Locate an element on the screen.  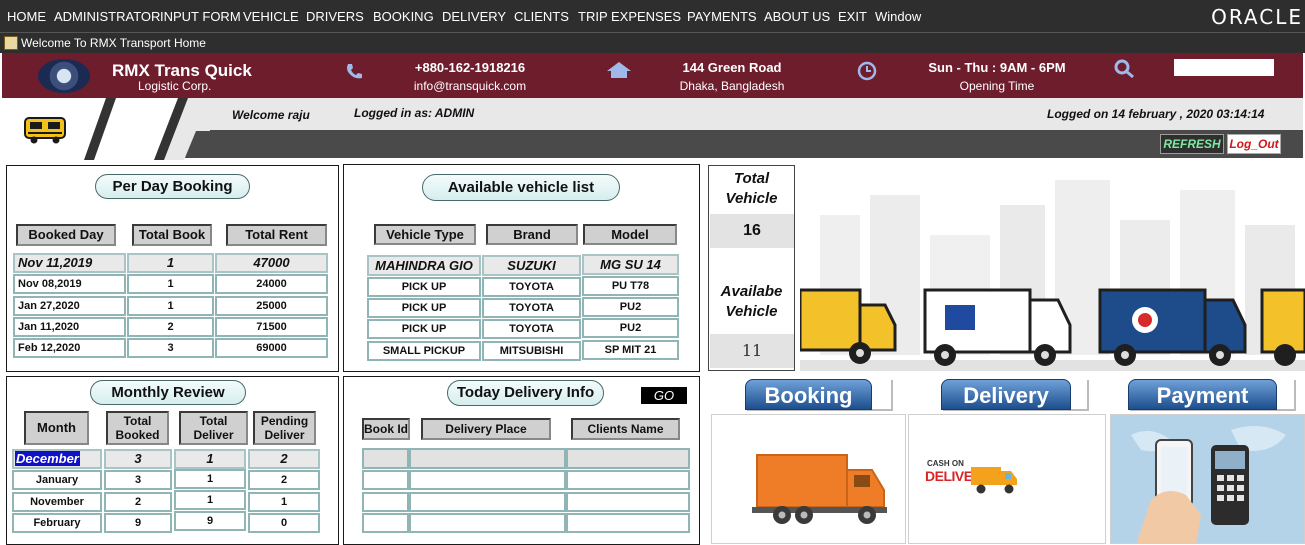
col-brand: Brand is located at coordinates (532, 234).